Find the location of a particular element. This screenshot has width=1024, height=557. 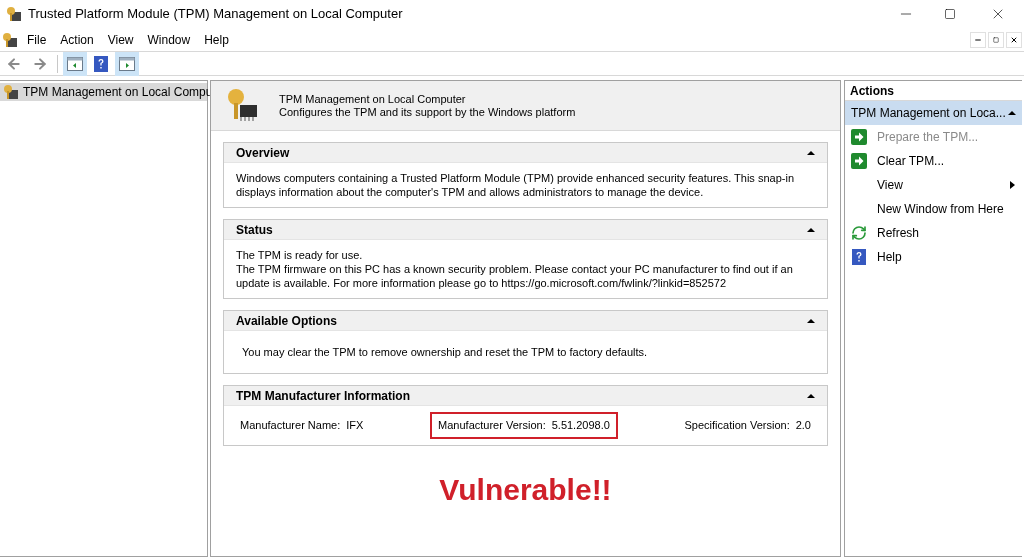

section-title: Available Options is located at coordinates (286, 321).